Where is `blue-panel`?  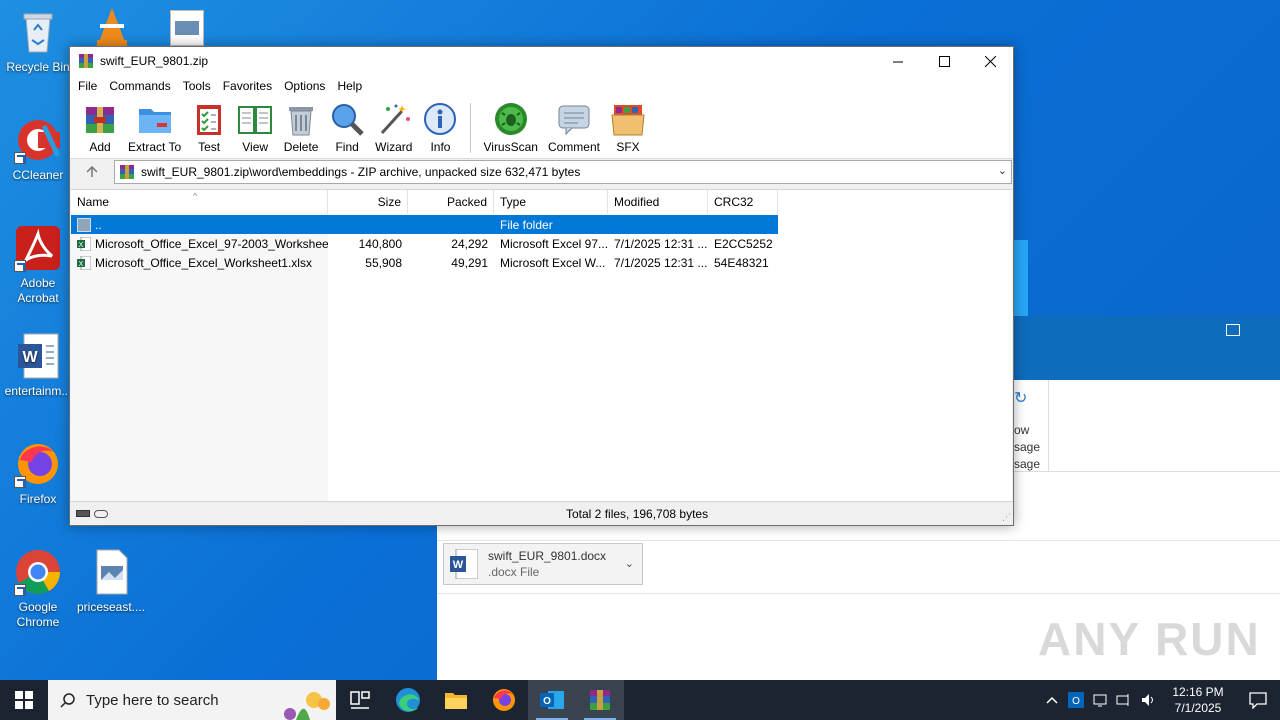
blue-panel is located at coordinates (1021, 278).